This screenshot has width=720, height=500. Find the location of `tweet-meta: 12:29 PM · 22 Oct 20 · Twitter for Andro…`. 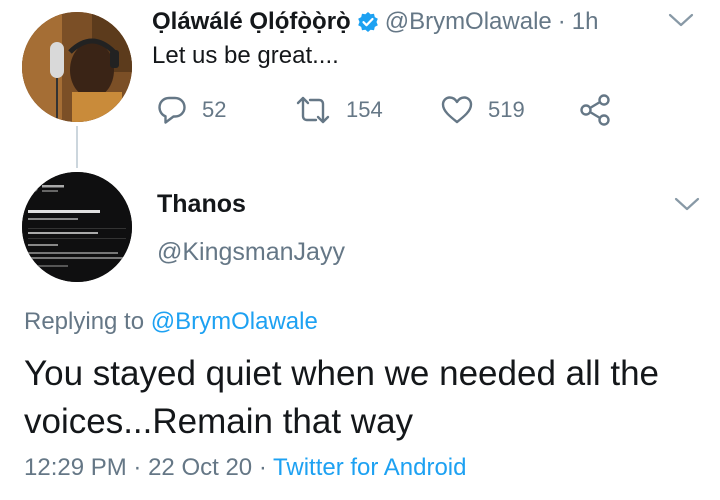

tweet-meta: 12:29 PM · 22 Oct 20 · Twitter for Andro… is located at coordinates (245, 468).